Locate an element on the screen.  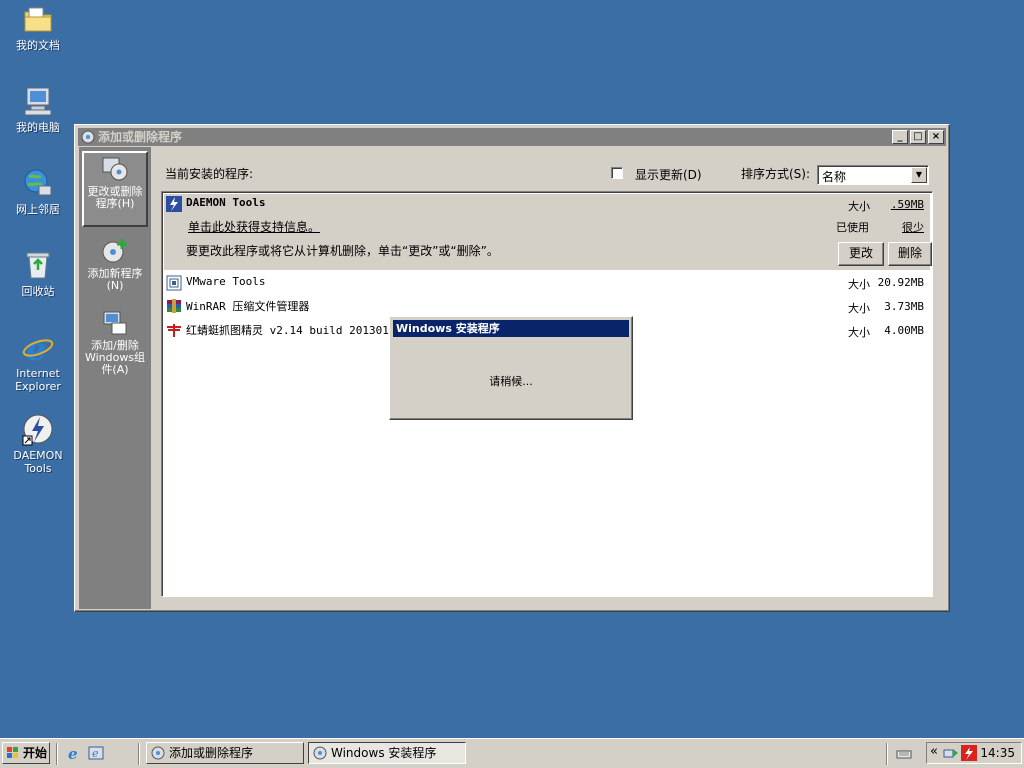
minimize-icon: _ is located at coordinates (900, 136).